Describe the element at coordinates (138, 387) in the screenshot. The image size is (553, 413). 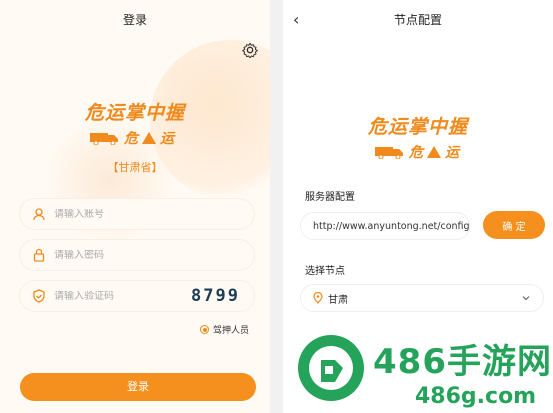
I see `login-button: 登录` at that location.